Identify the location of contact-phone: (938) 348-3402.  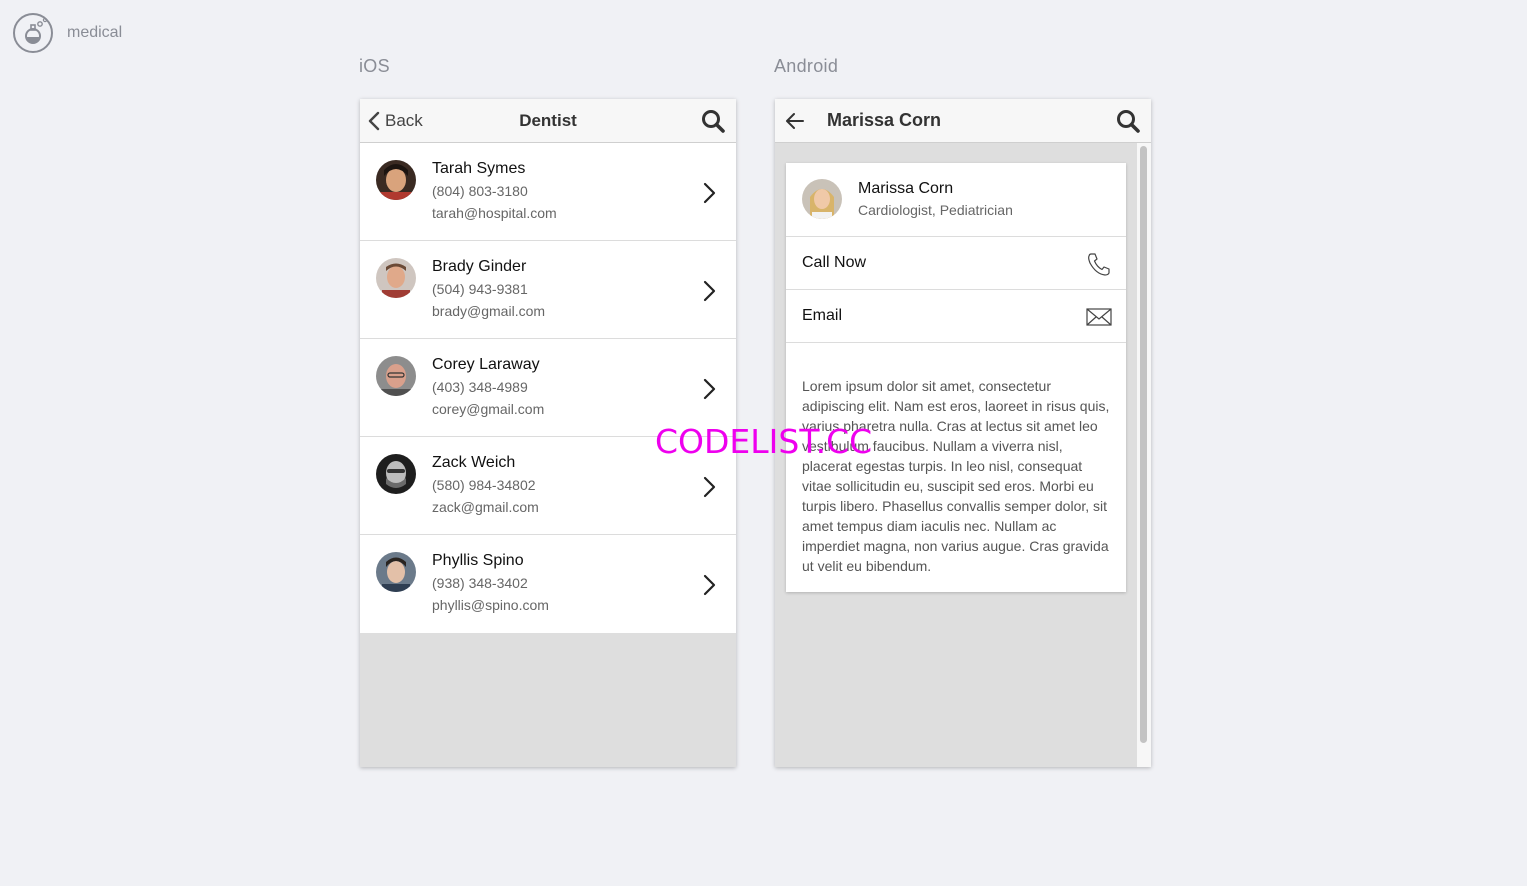
(480, 583).